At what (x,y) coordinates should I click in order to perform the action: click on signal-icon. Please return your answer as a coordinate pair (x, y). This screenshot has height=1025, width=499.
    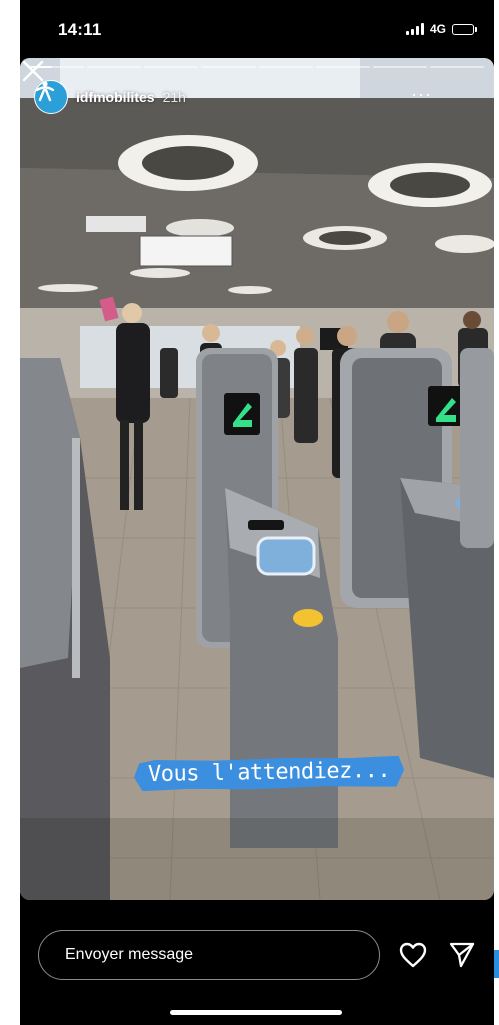
    Looking at the image, I should click on (414, 29).